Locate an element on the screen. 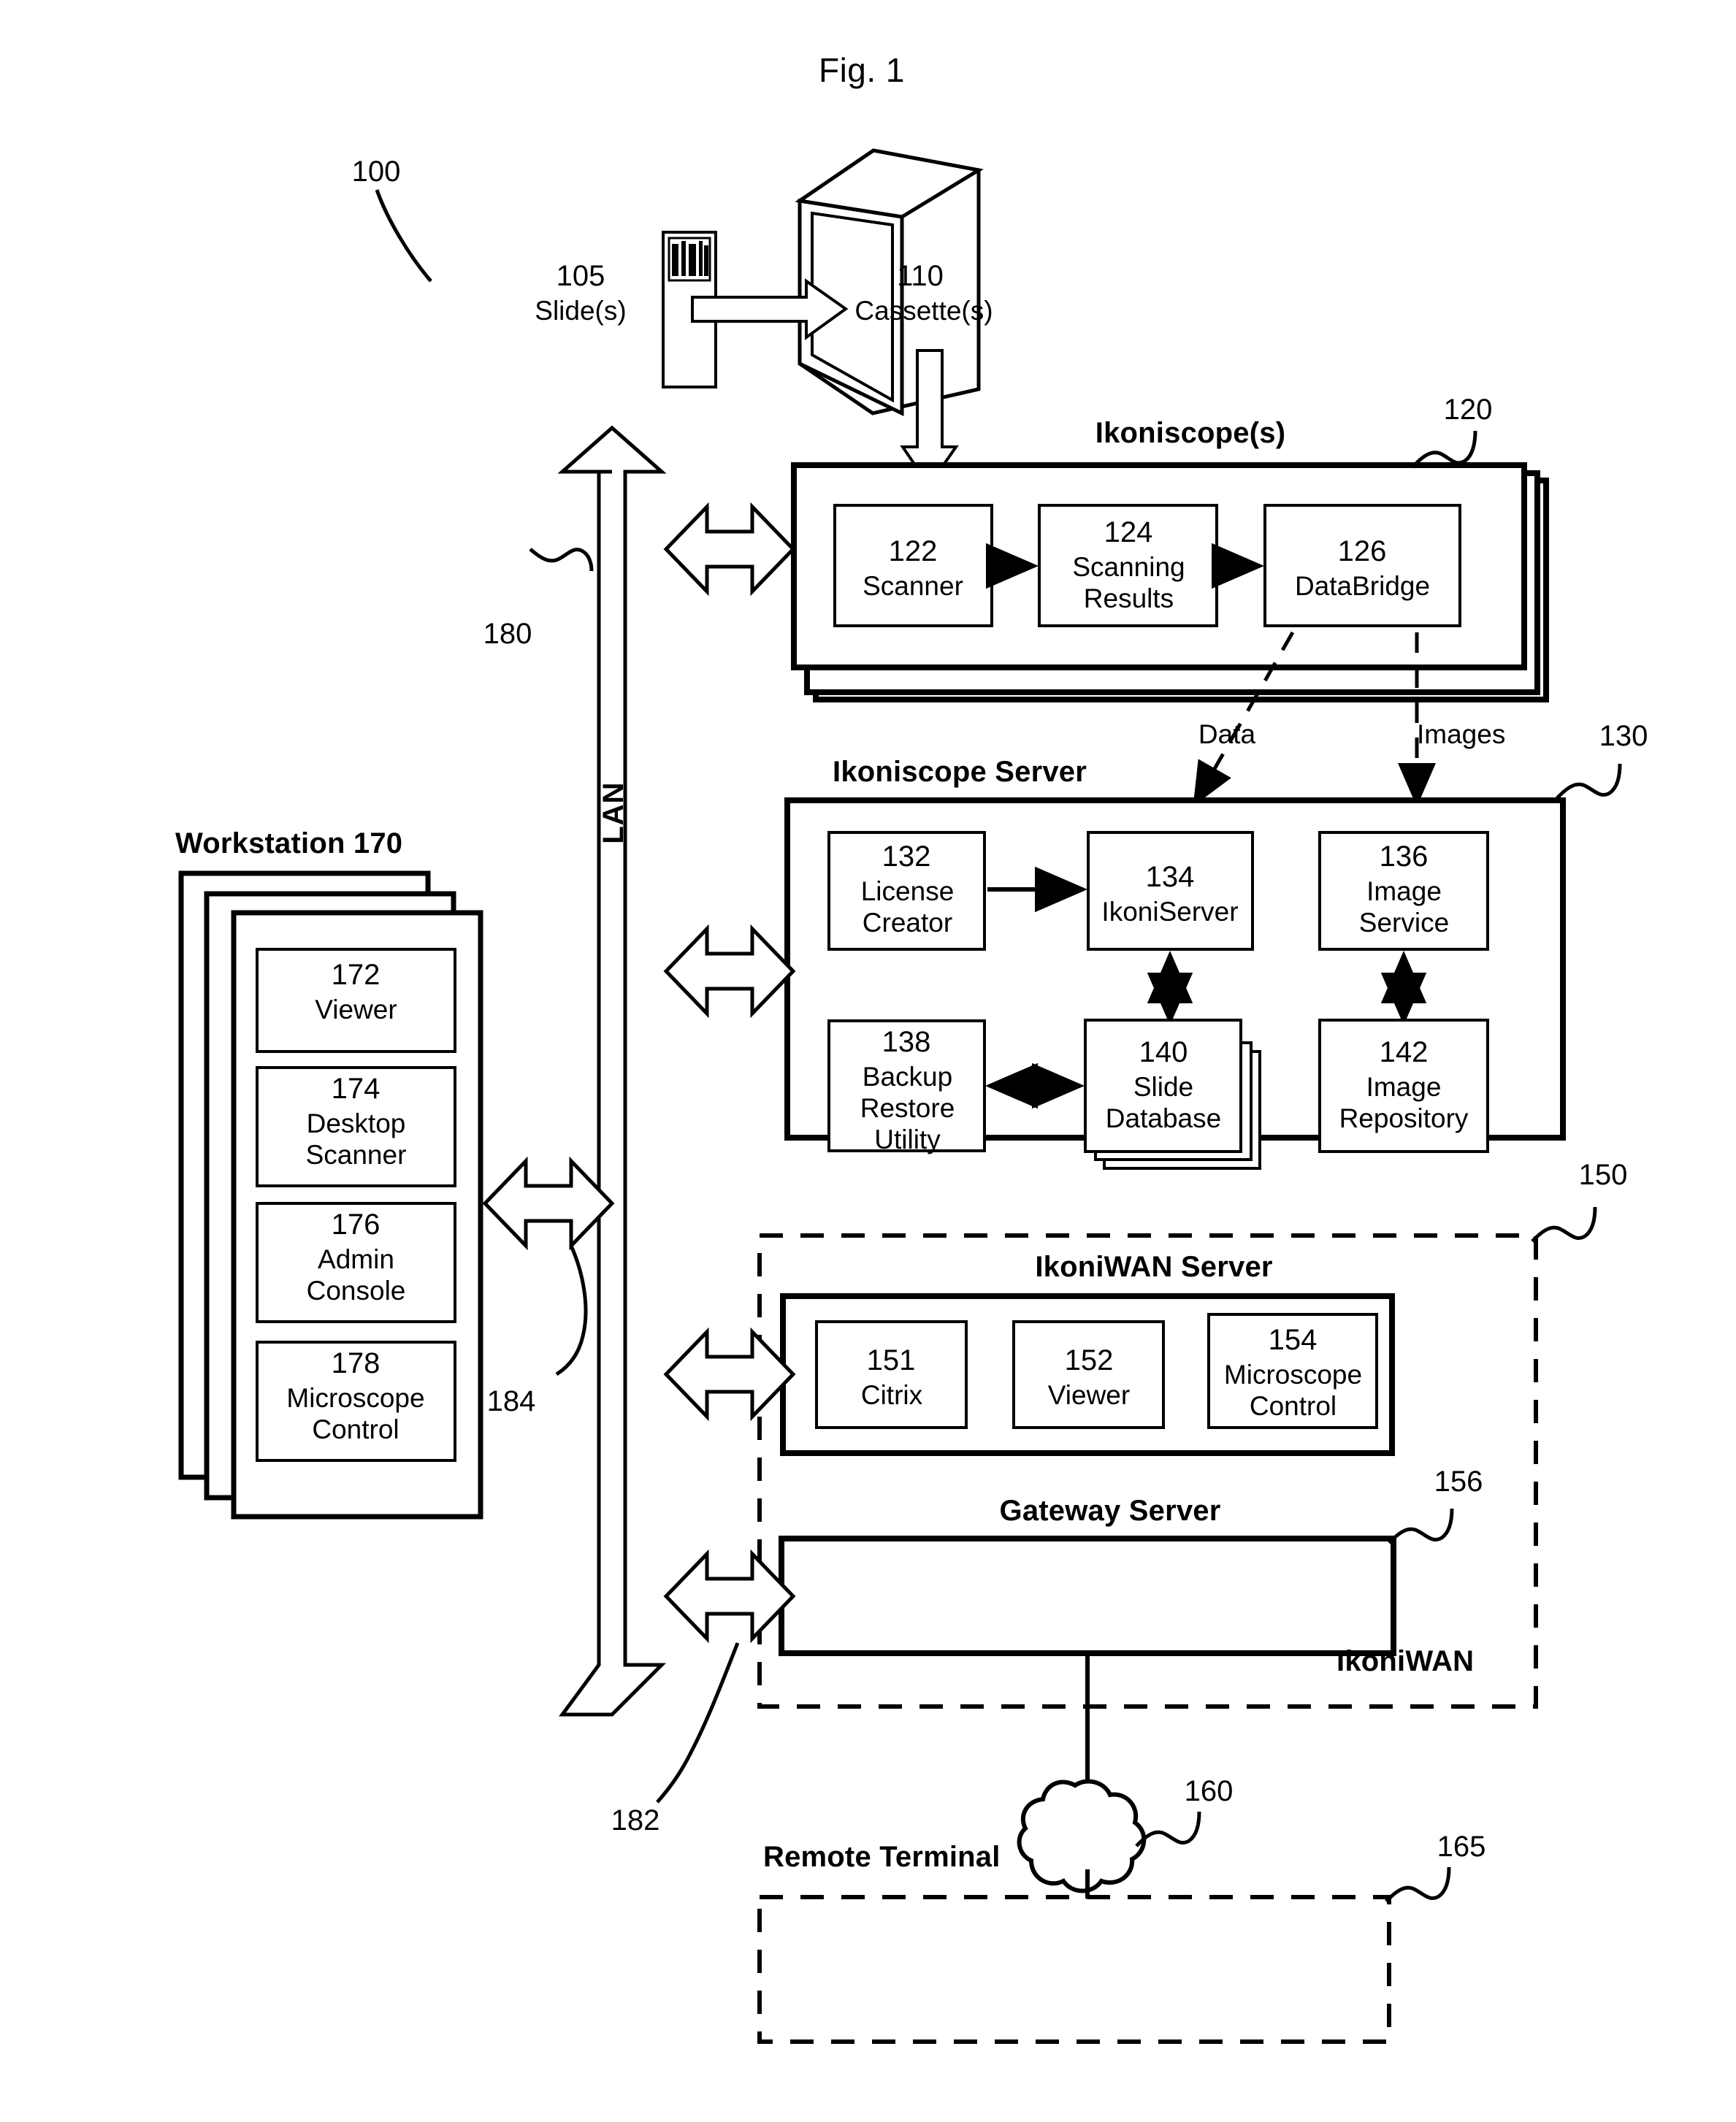 This screenshot has height=2122, width=1736. lan-label: LAN is located at coordinates (613, 812).